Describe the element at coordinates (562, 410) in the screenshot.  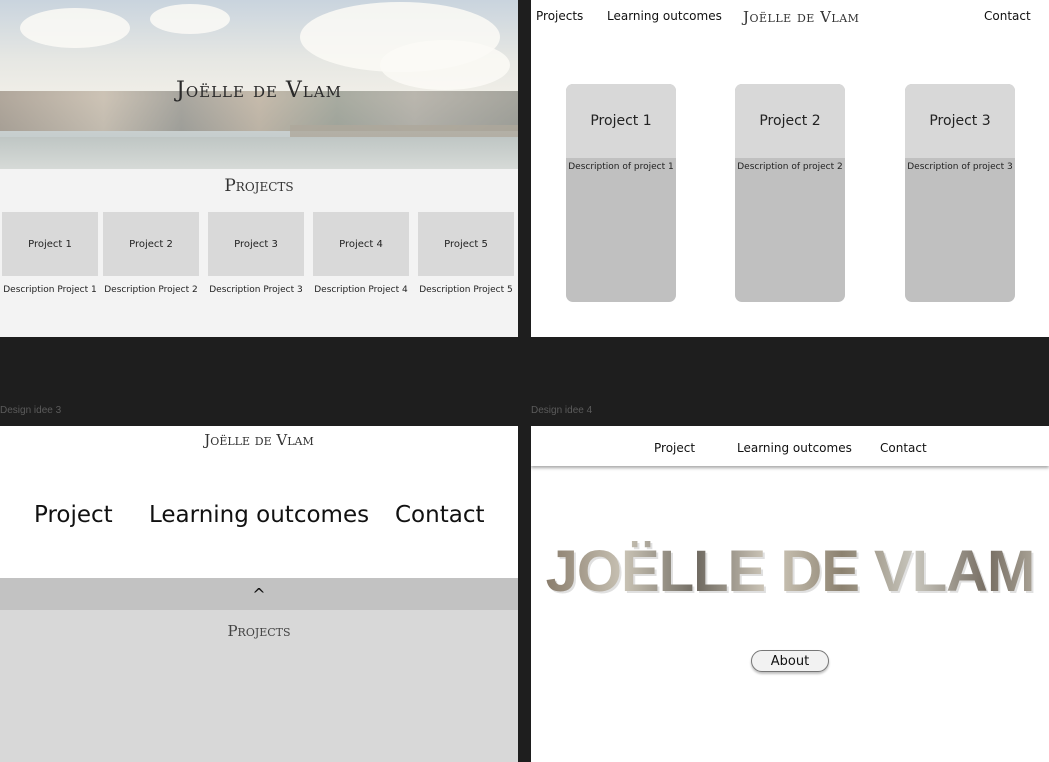
I see `frame-label-design-4: Design idee 4` at that location.